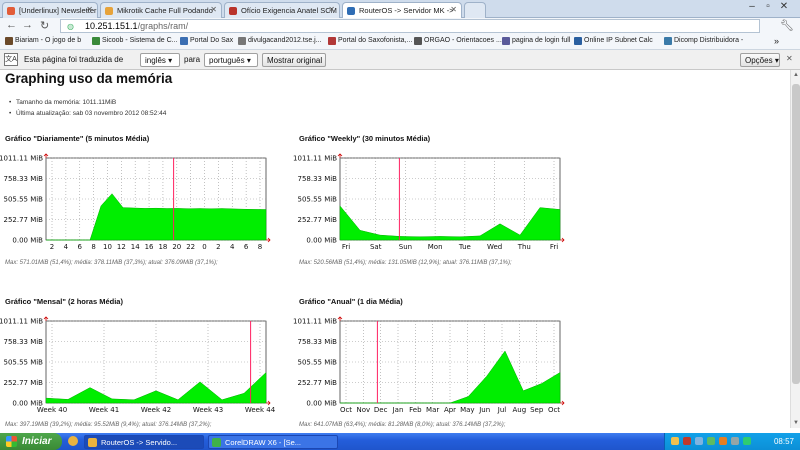 This screenshot has width=800, height=450. What do you see at coordinates (70, 26) in the screenshot?
I see `page-info-icon: ◍` at bounding box center [70, 26].